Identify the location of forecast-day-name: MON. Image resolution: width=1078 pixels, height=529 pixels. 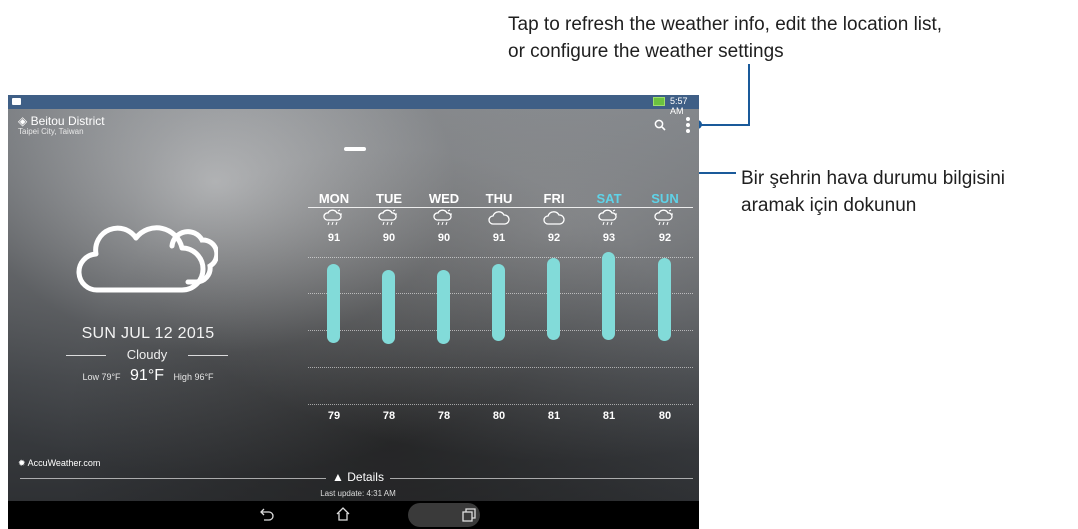
(334, 198).